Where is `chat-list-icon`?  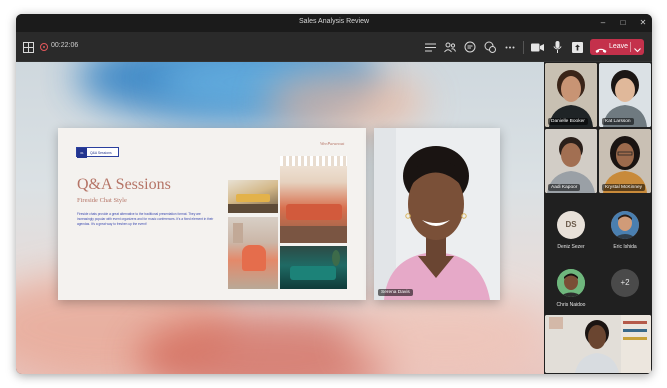 chat-list-icon is located at coordinates (430, 47).